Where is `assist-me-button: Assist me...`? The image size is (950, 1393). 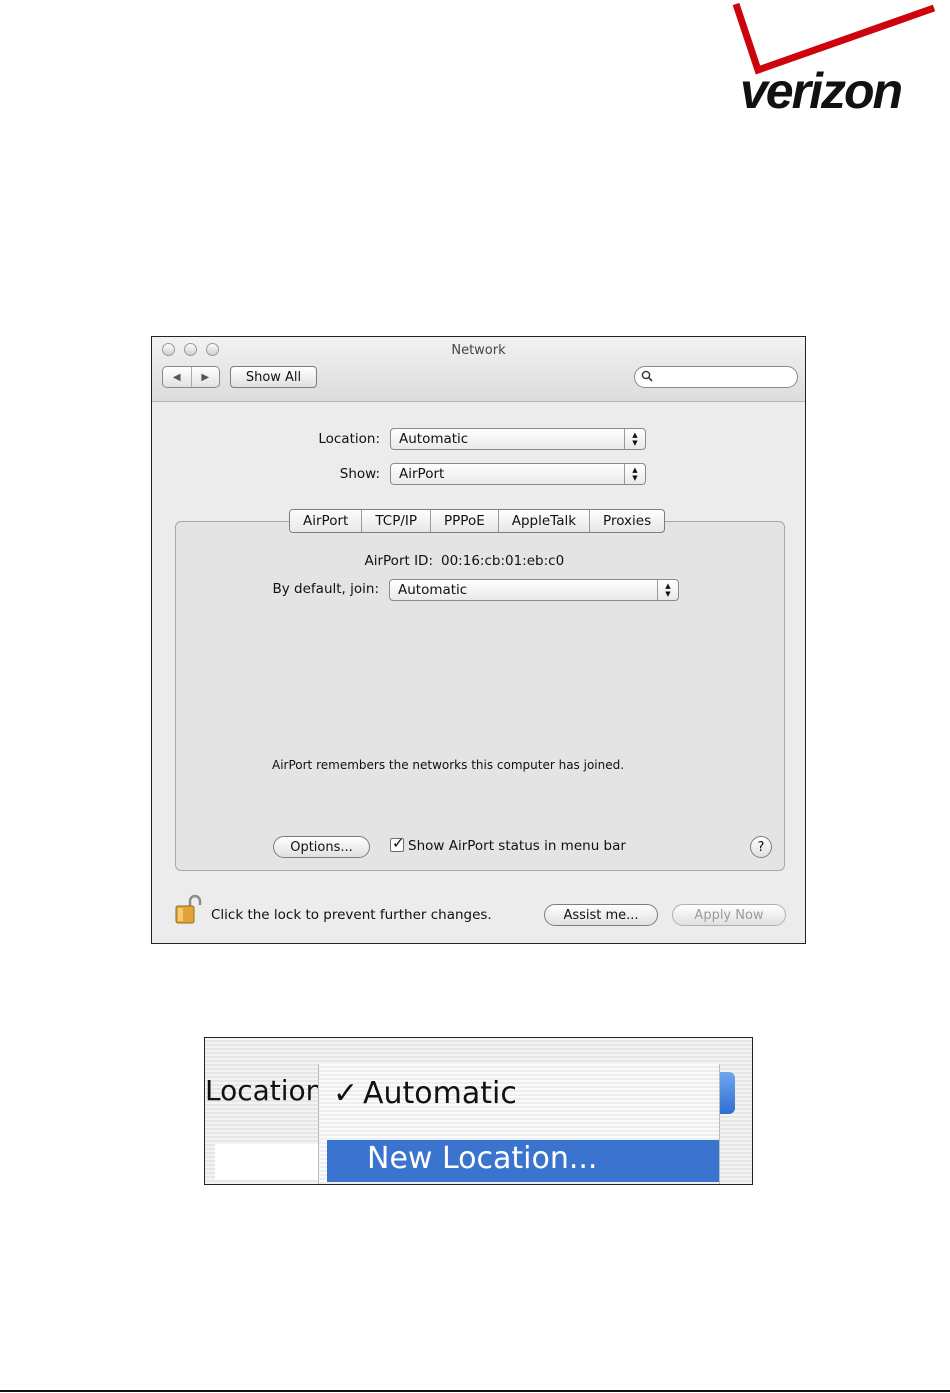 assist-me-button: Assist me... is located at coordinates (601, 915).